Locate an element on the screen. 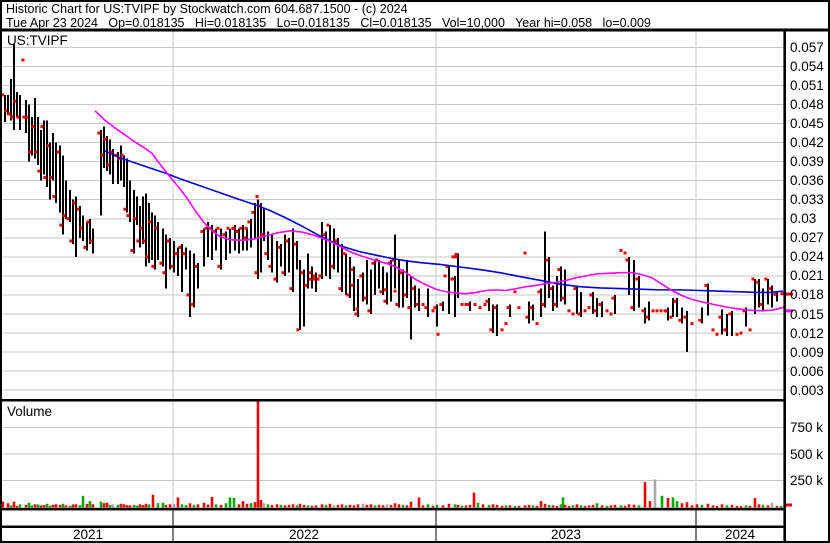 The height and width of the screenshot is (543, 830). price-tick-label: 0.036 is located at coordinates (807, 181).